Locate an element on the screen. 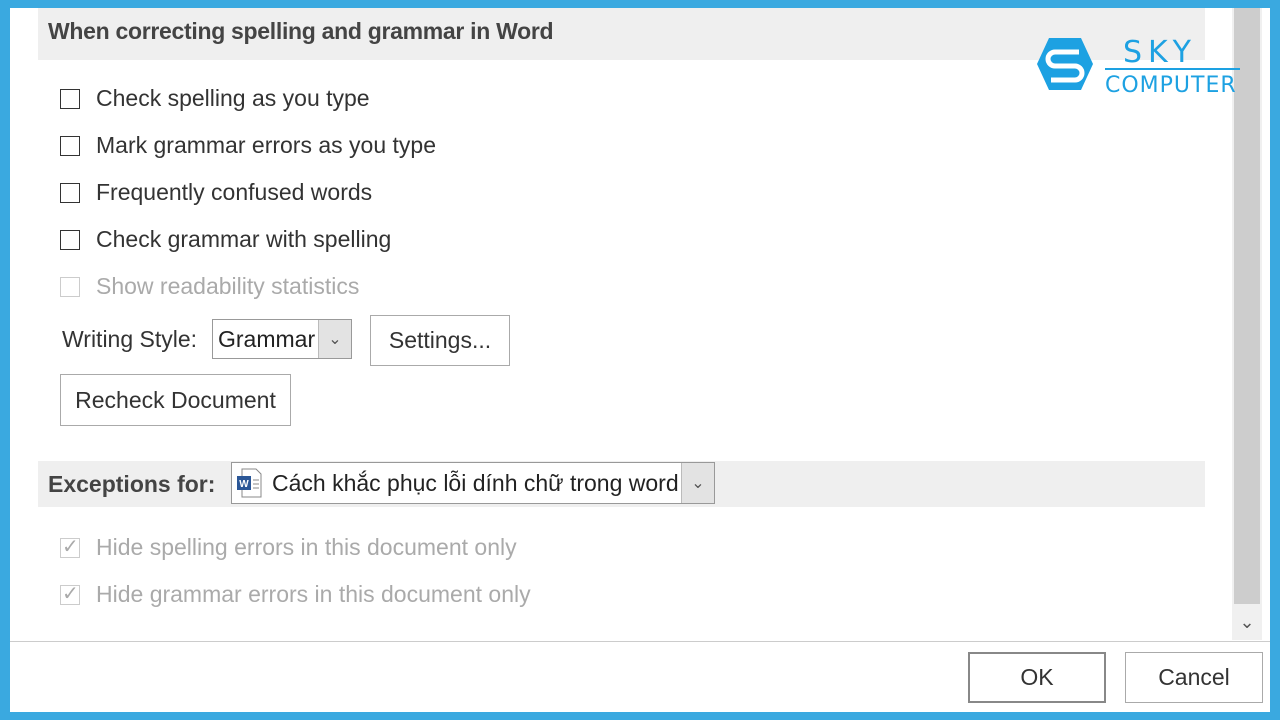 The width and height of the screenshot is (1280, 720). checkbox-readability: Show readability statistics is located at coordinates (209, 286).